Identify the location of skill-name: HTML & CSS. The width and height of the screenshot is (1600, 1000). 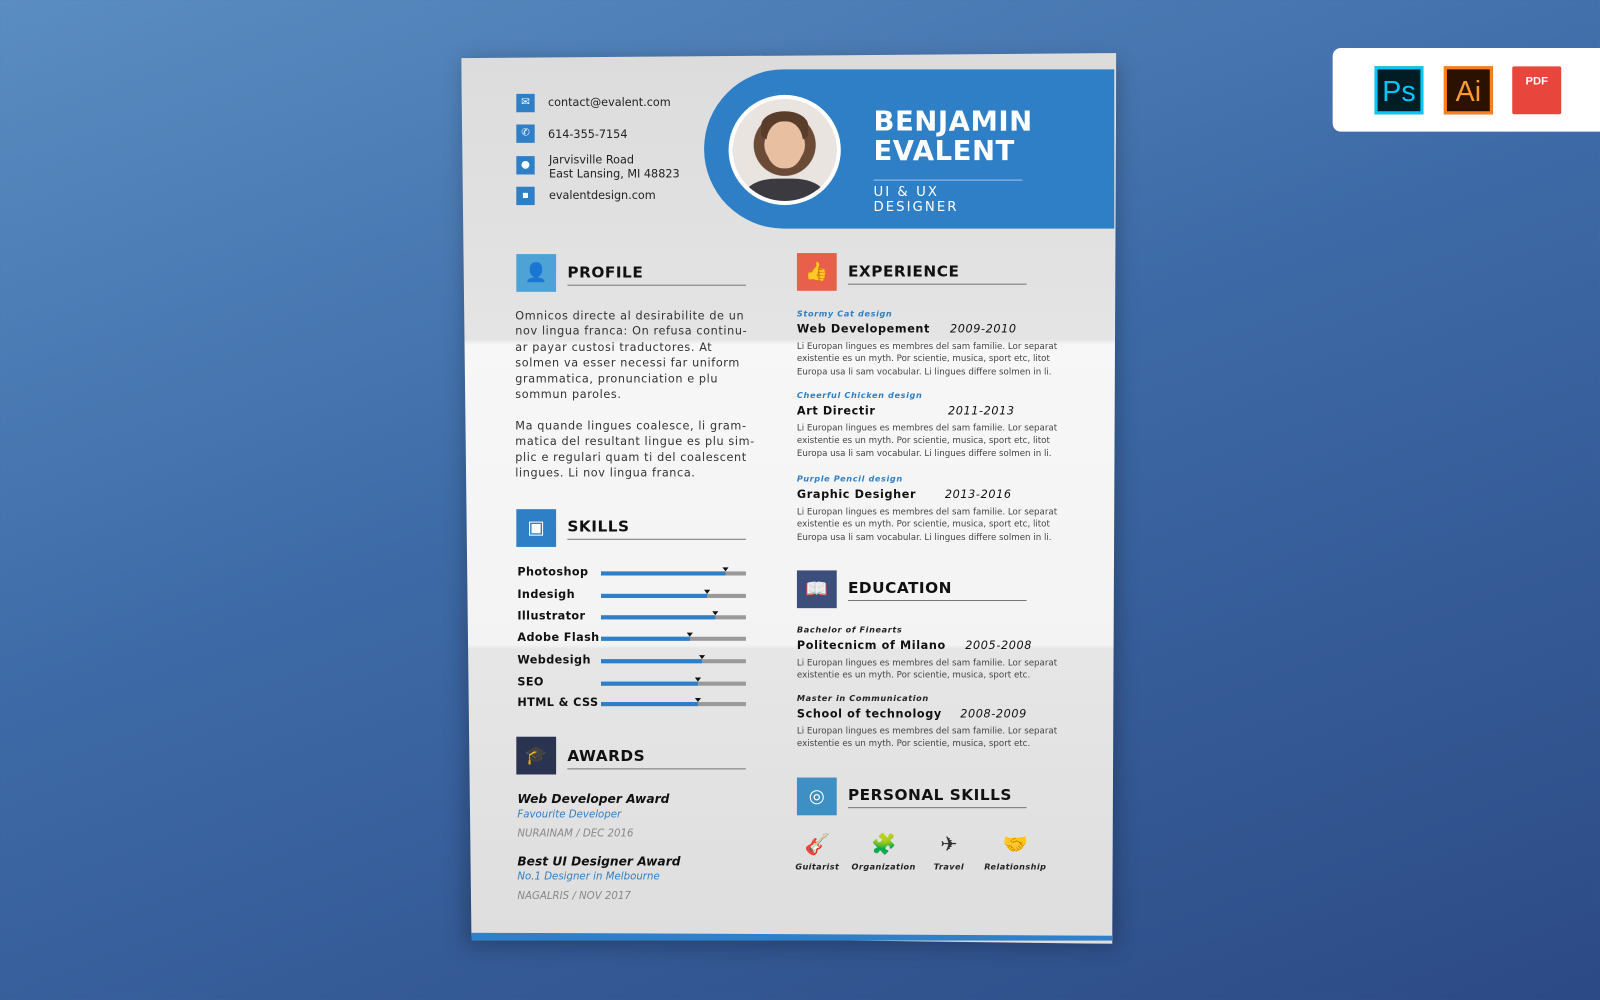
(558, 702).